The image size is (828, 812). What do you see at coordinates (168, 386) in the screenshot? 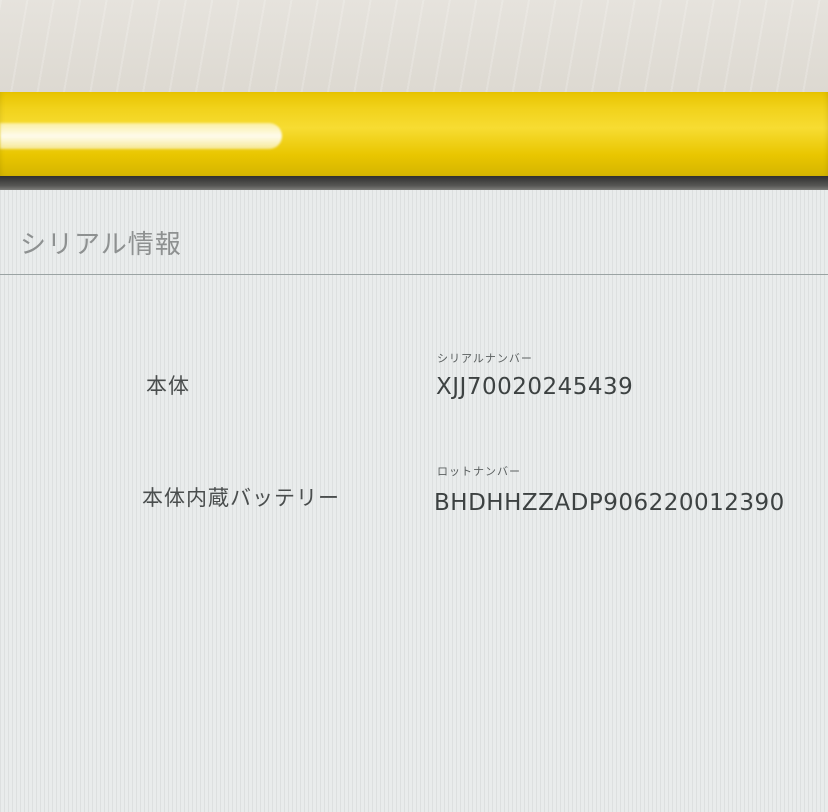
I see `console-label: 本体` at bounding box center [168, 386].